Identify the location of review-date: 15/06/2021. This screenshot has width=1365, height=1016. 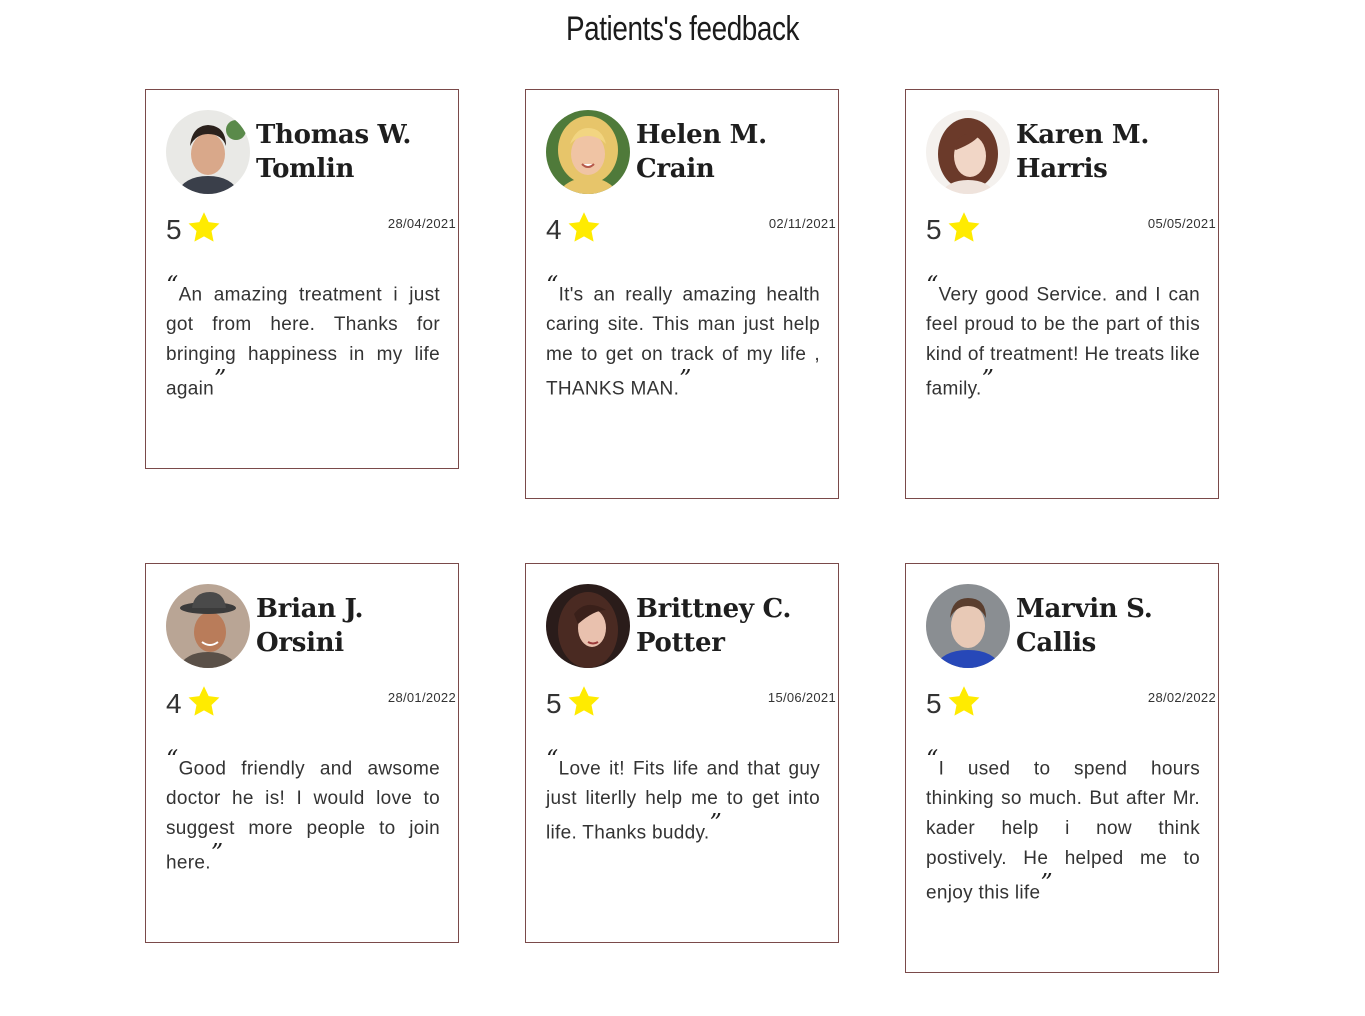
(801, 697).